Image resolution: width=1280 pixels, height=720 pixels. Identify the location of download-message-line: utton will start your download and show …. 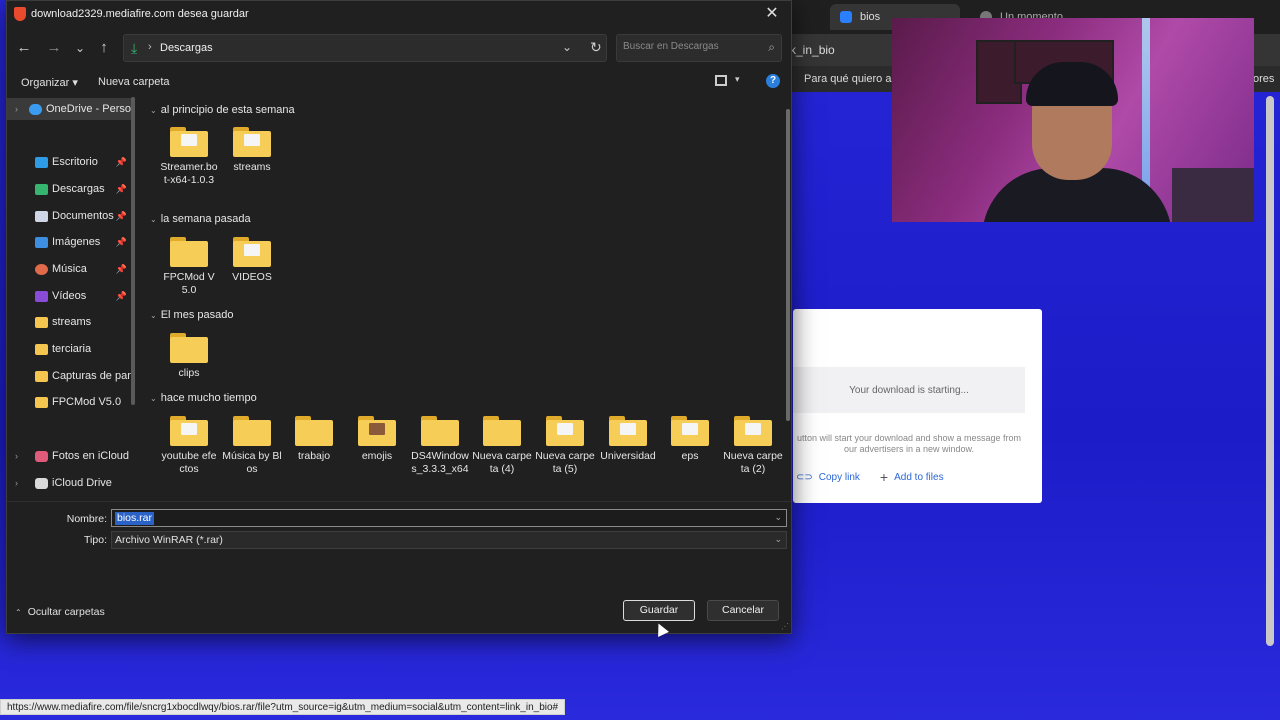
(909, 438).